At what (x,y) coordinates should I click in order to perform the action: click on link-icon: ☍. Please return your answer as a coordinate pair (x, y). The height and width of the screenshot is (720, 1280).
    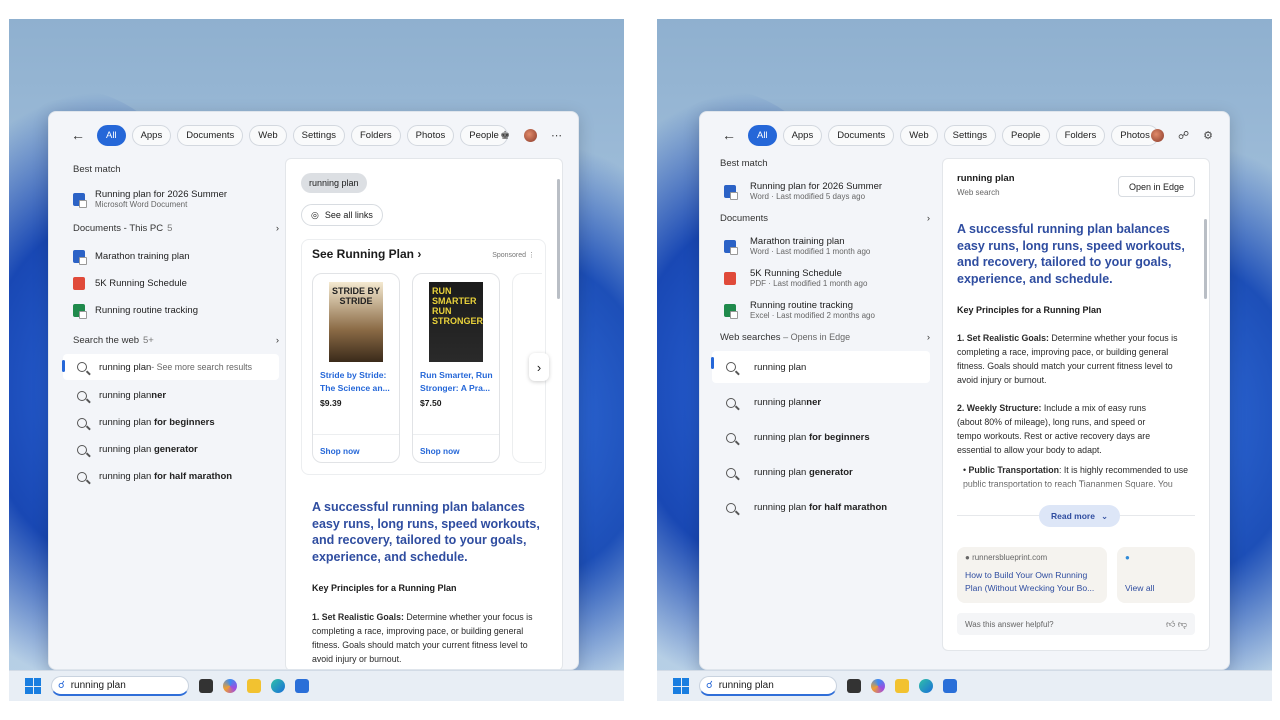
    Looking at the image, I should click on (1183, 135).